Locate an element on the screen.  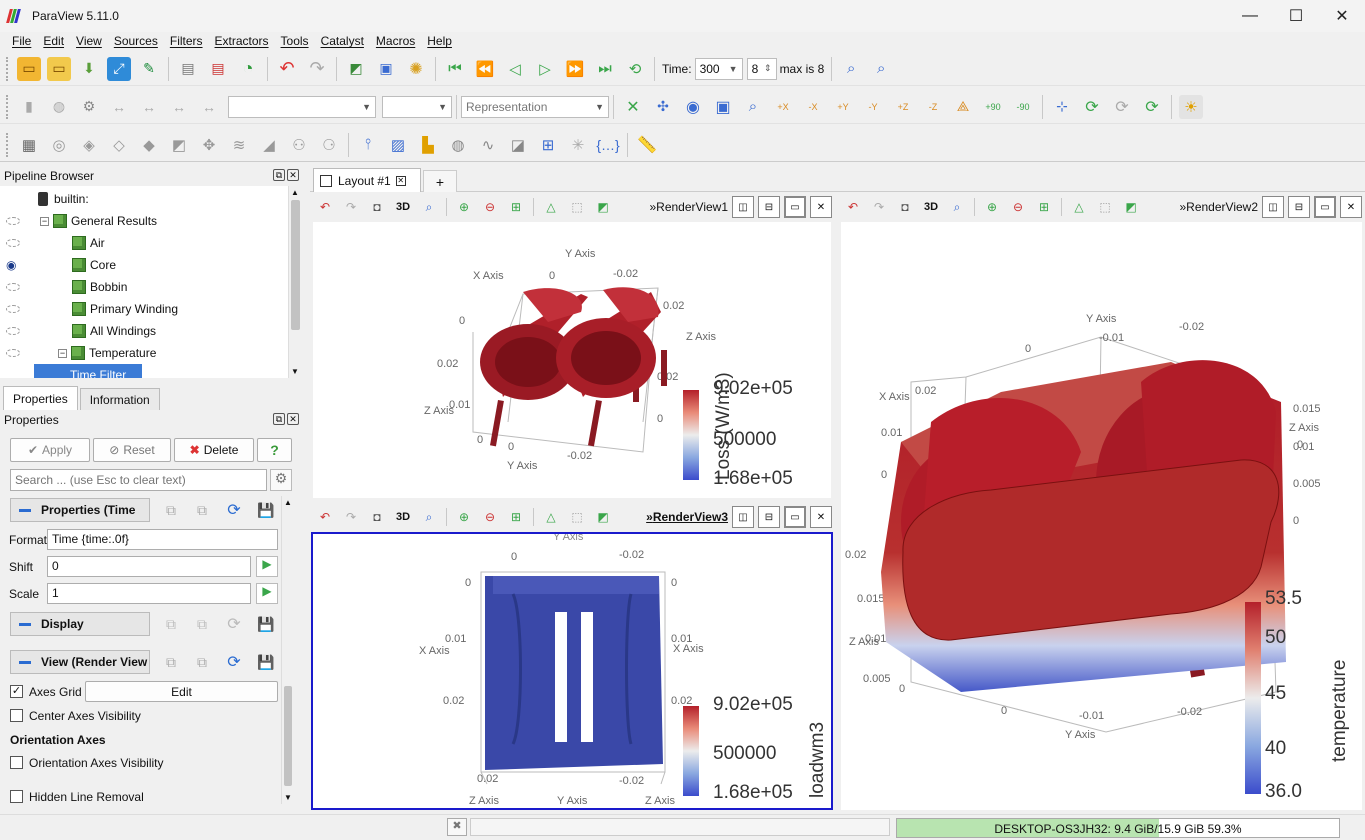
zoom-view-icon: ⌕ is located at coordinates (429, 207).